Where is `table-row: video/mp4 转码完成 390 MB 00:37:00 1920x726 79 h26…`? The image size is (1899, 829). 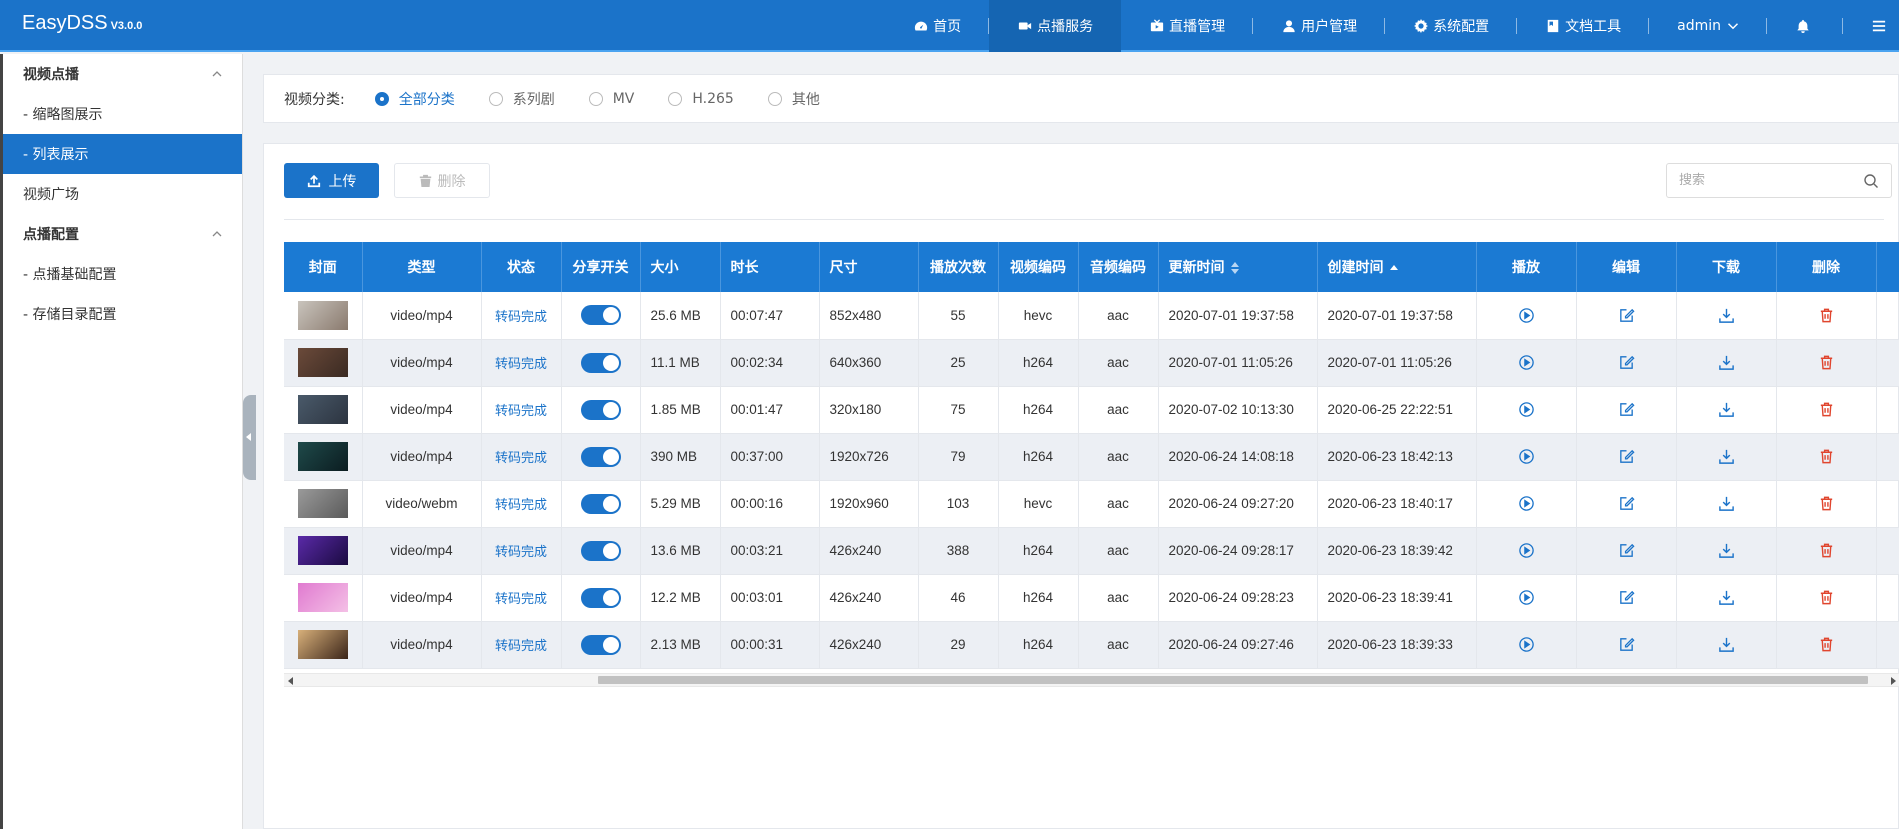 table-row: video/mp4 转码完成 390 MB 00:37:00 1920x726 79 h26… is located at coordinates (1091, 457).